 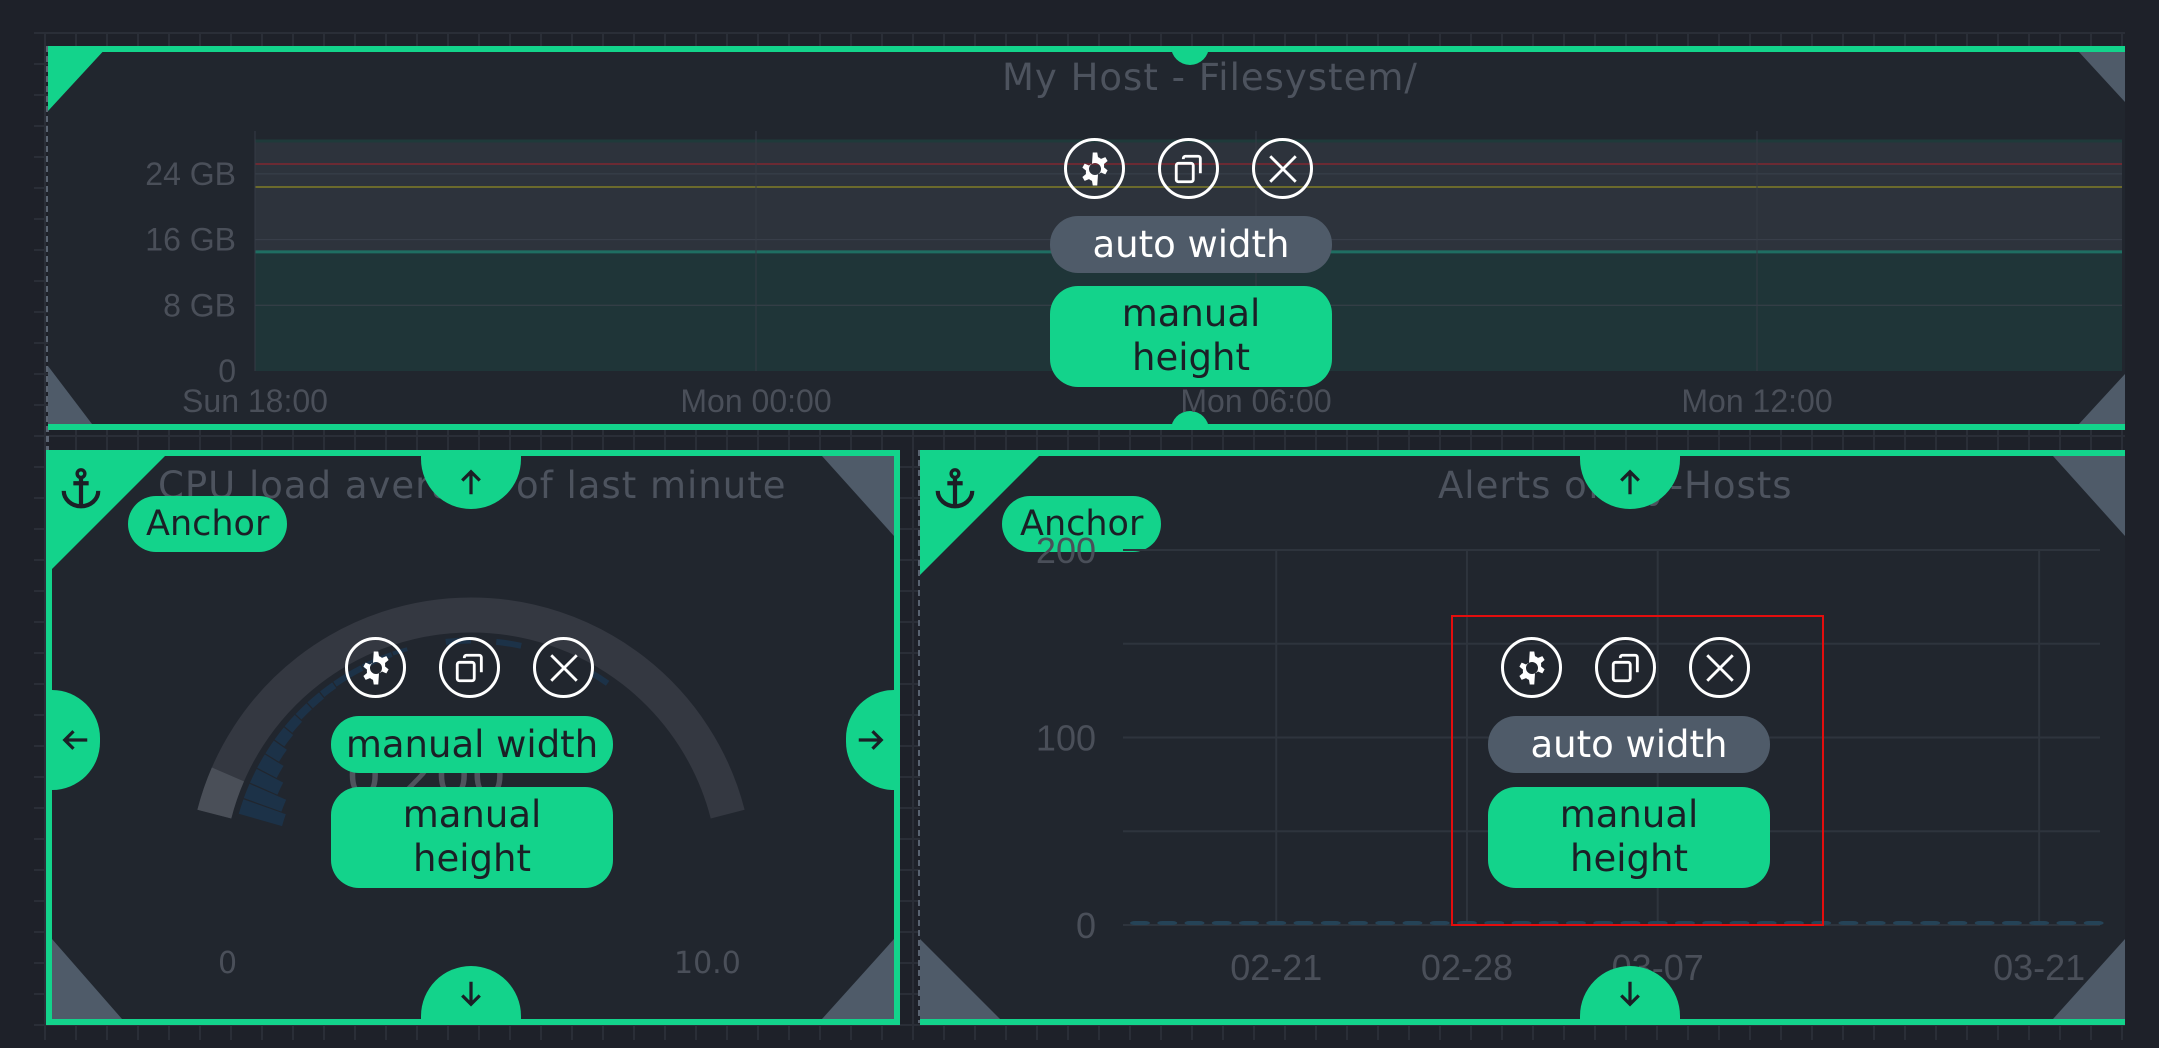 I want to click on x-tick-label: 03-21, so click(x=2039, y=967).